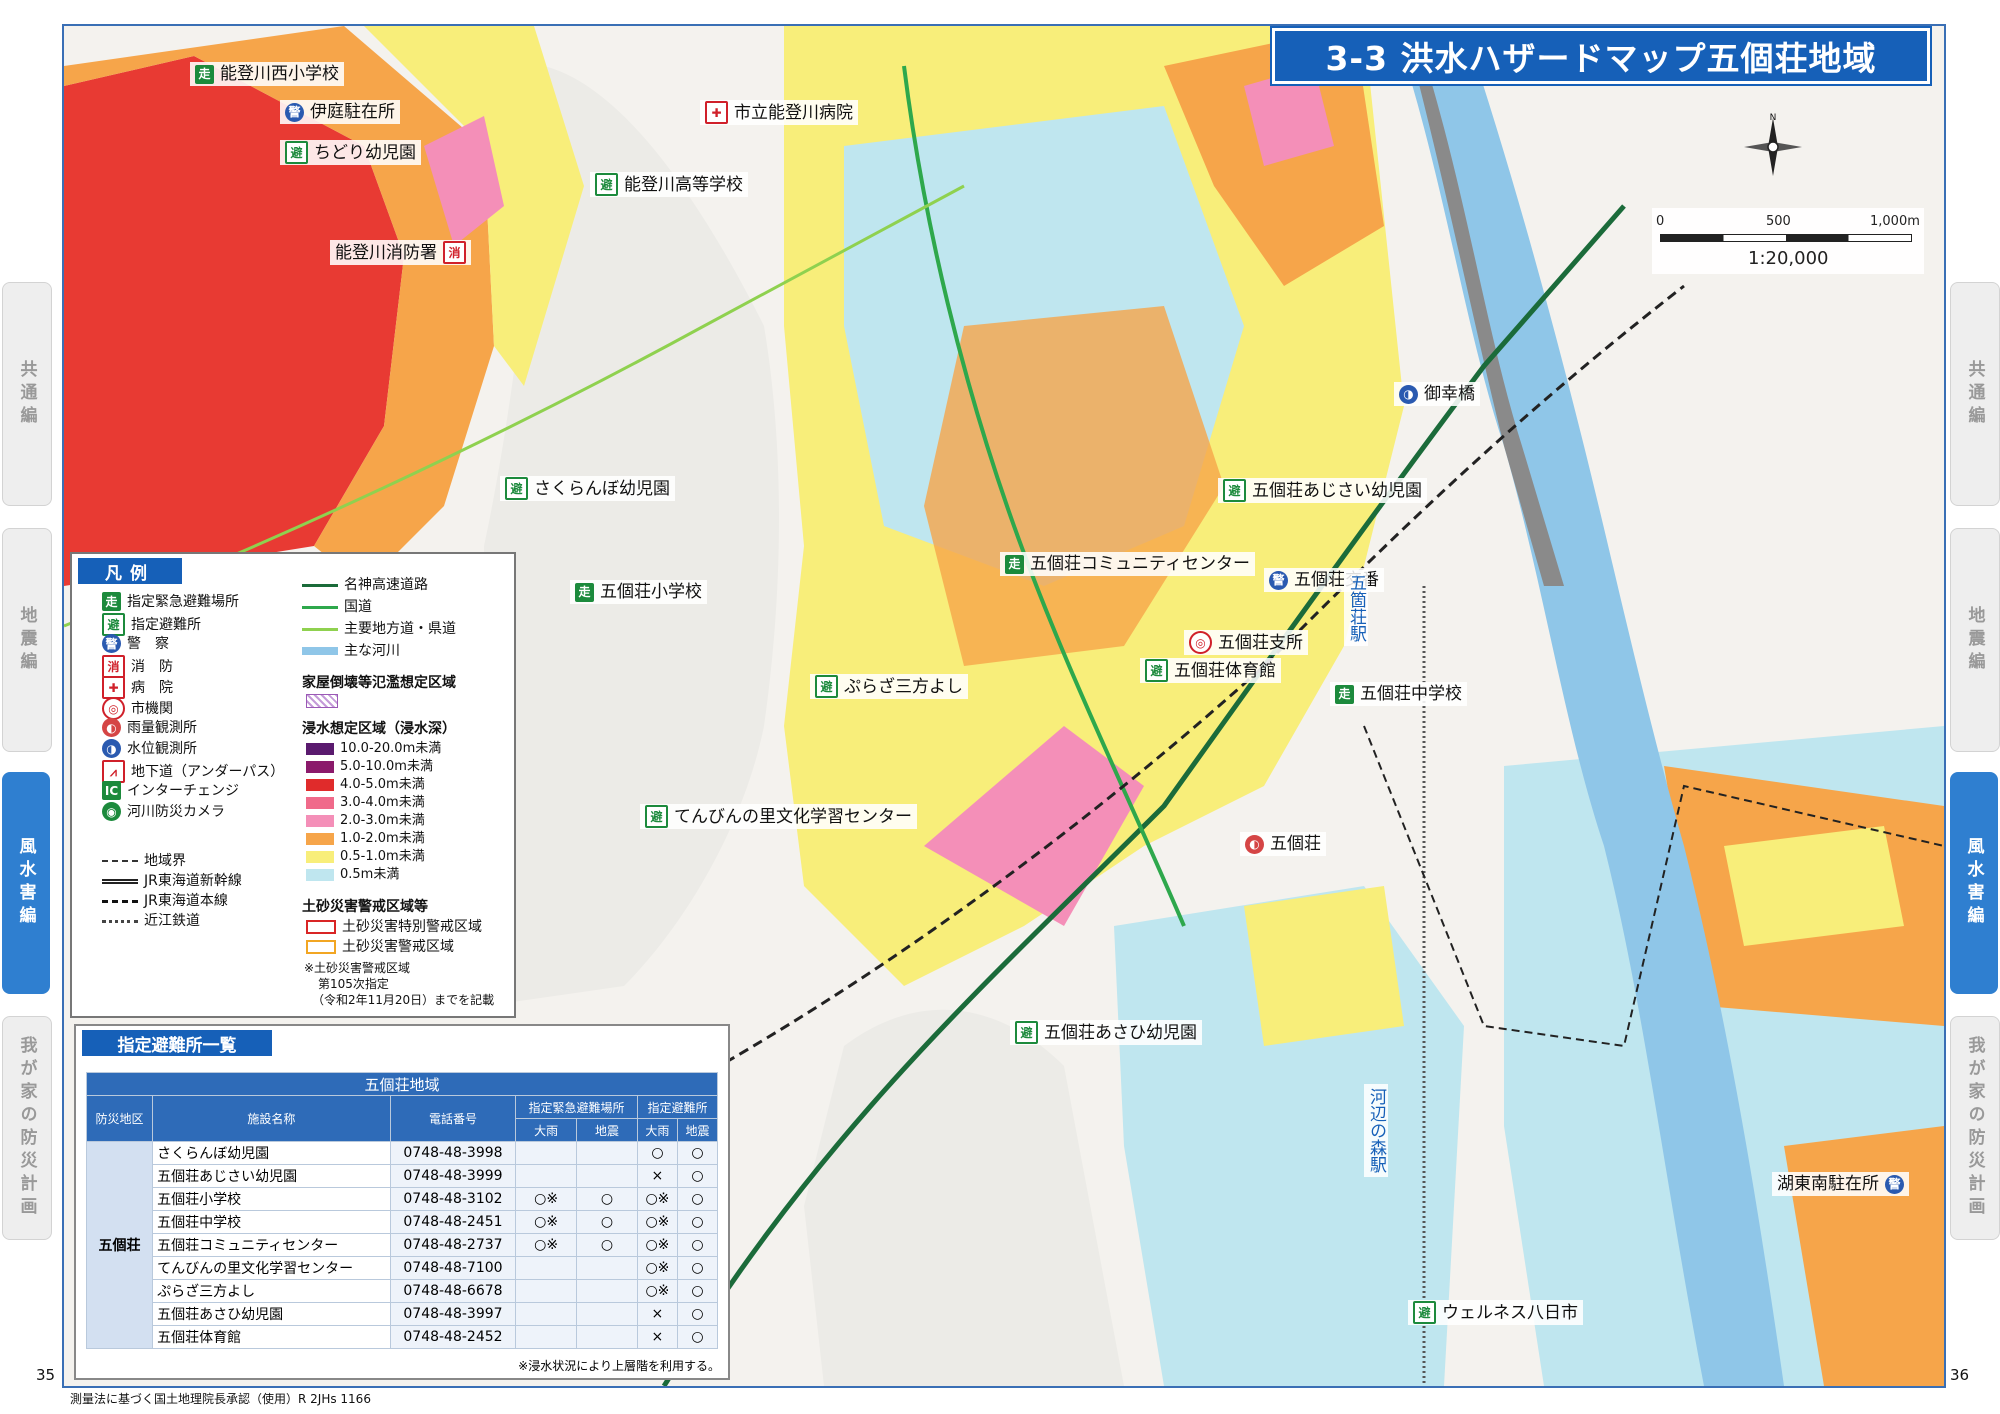  What do you see at coordinates (1295, 844) in the screenshot?
I see `map-label-text: 五個荘` at bounding box center [1295, 844].